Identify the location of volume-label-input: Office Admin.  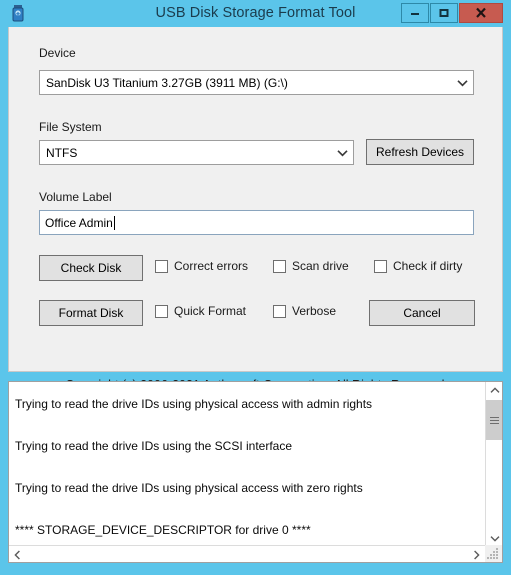
(256, 222).